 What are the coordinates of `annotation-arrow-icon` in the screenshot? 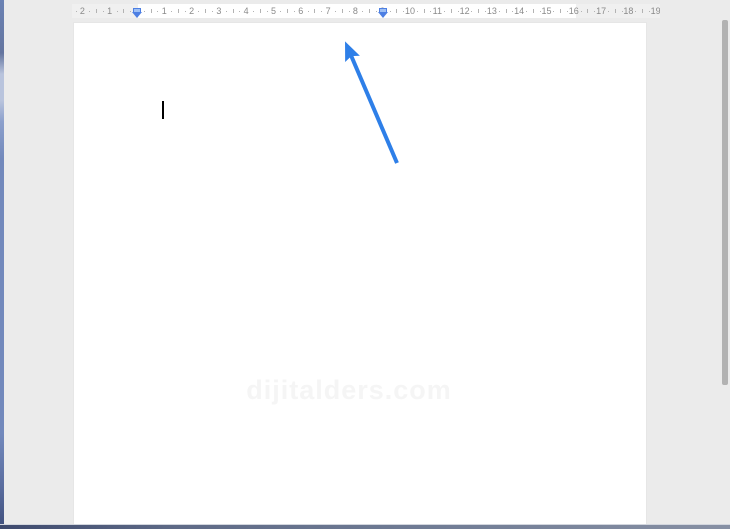 It's located at (372, 102).